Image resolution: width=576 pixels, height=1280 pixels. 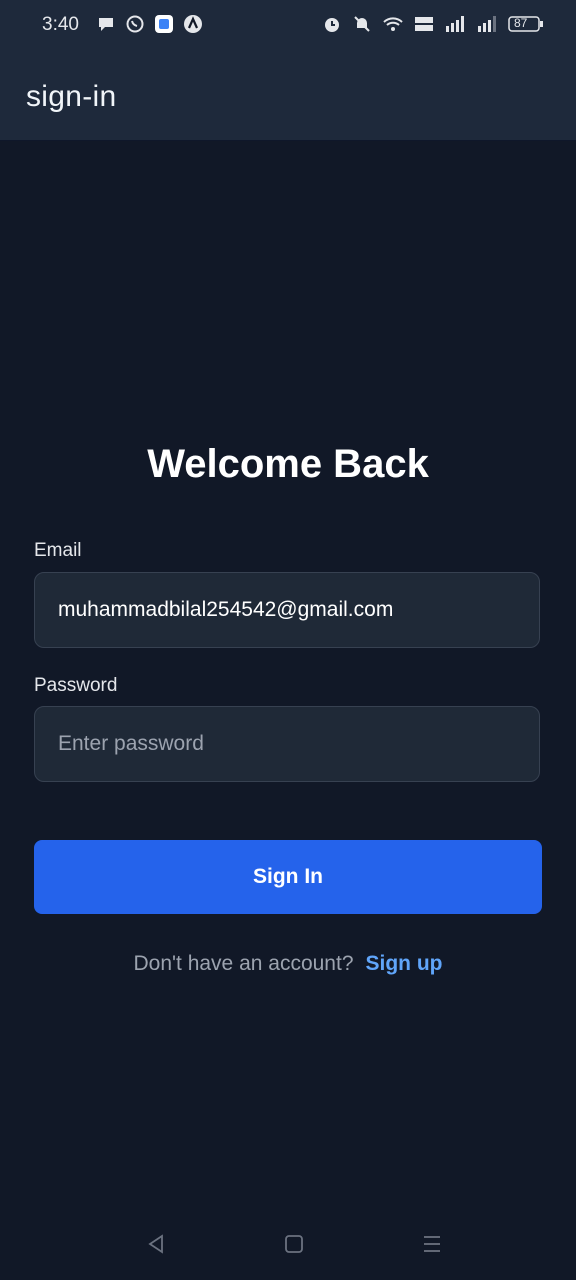 What do you see at coordinates (288, 26) in the screenshot?
I see `status-bar: 3:40 87` at bounding box center [288, 26].